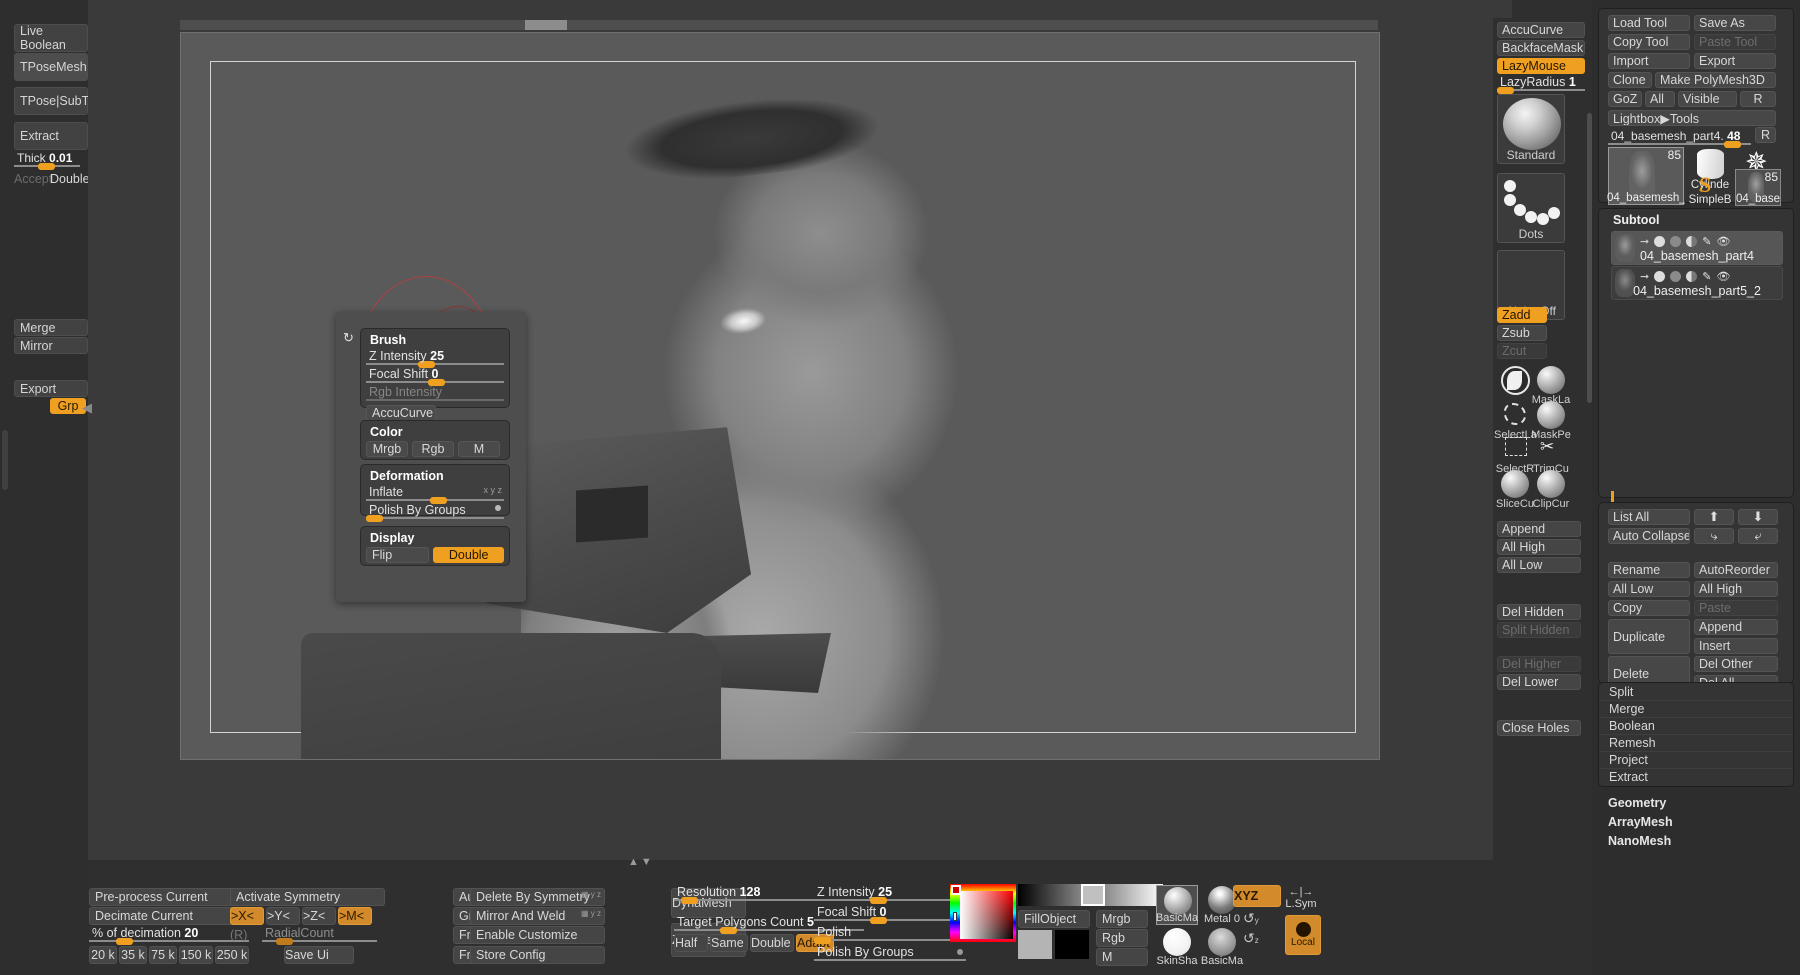 Image resolution: width=1800 pixels, height=975 pixels. I want to click on gradient-dark-bar, so click(1050, 895).